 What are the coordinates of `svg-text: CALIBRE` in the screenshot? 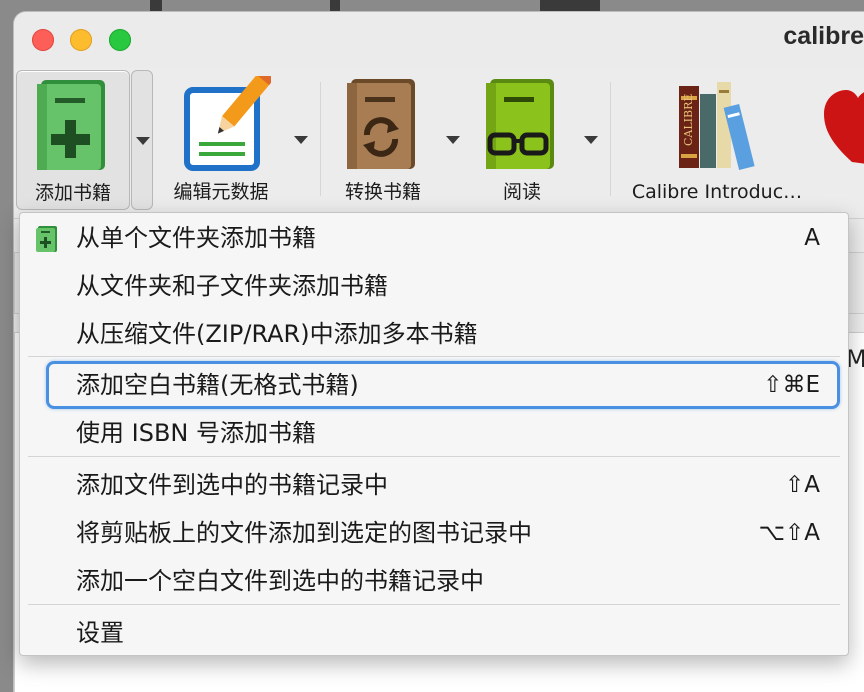 It's located at (688, 120).